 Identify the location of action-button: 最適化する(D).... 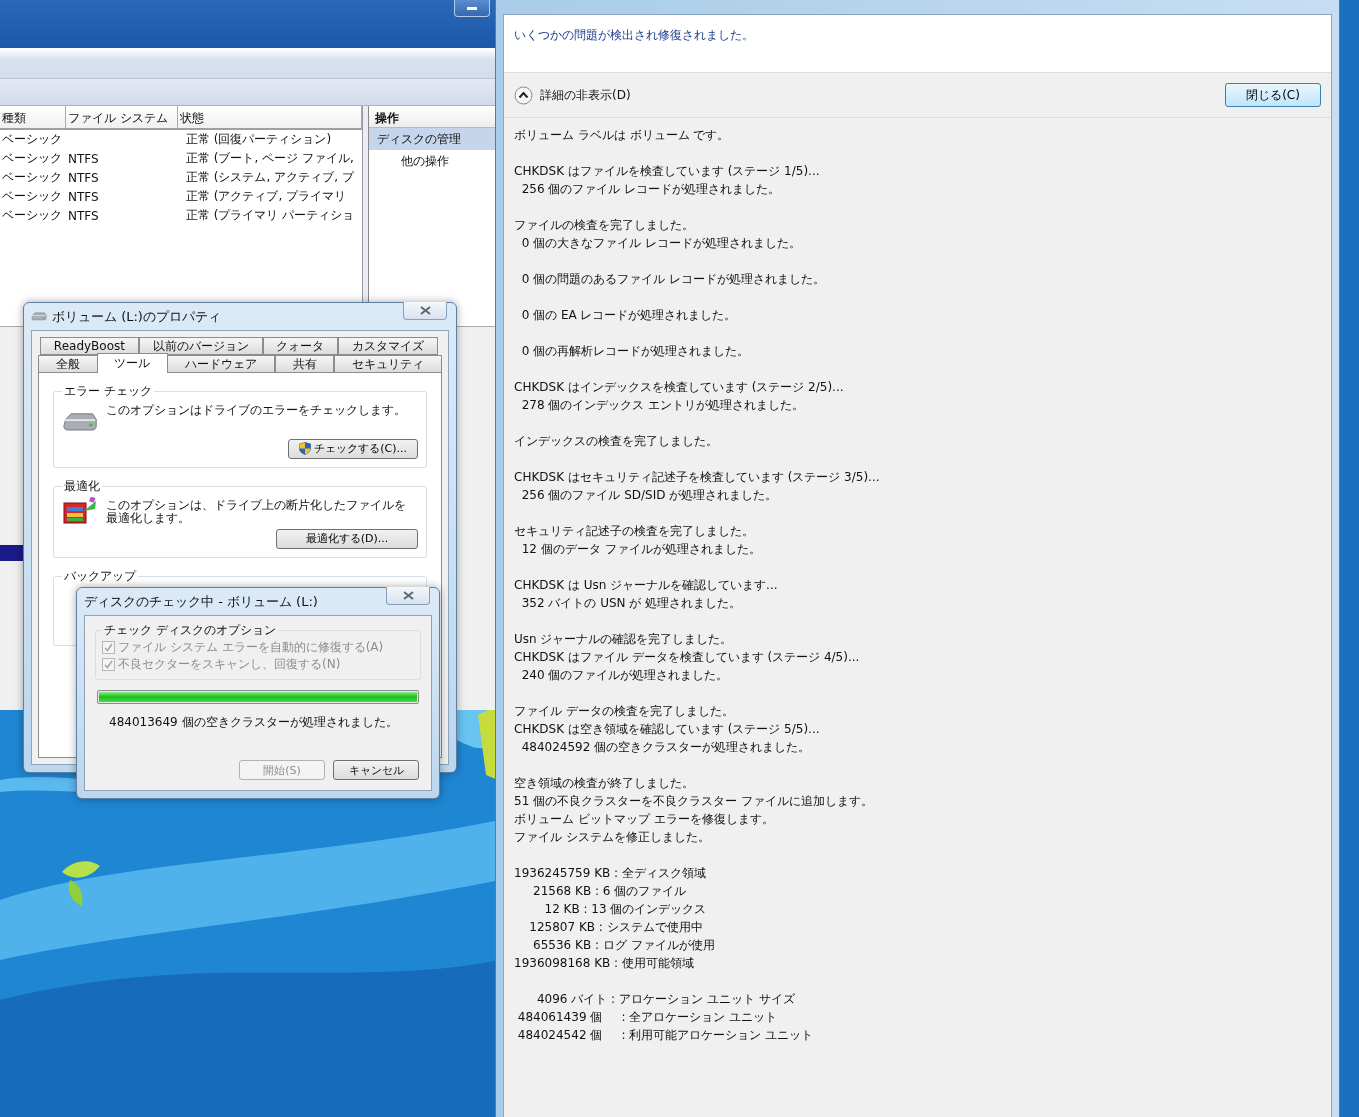
(347, 538).